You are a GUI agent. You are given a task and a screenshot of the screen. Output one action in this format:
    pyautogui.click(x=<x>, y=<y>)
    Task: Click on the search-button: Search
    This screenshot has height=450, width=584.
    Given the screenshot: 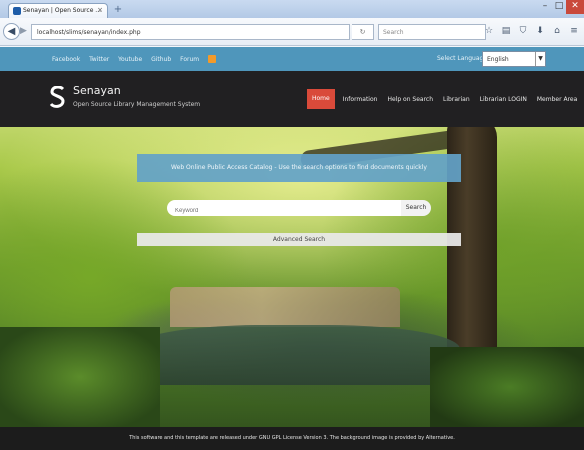 What is the action you would take?
    pyautogui.click(x=416, y=208)
    